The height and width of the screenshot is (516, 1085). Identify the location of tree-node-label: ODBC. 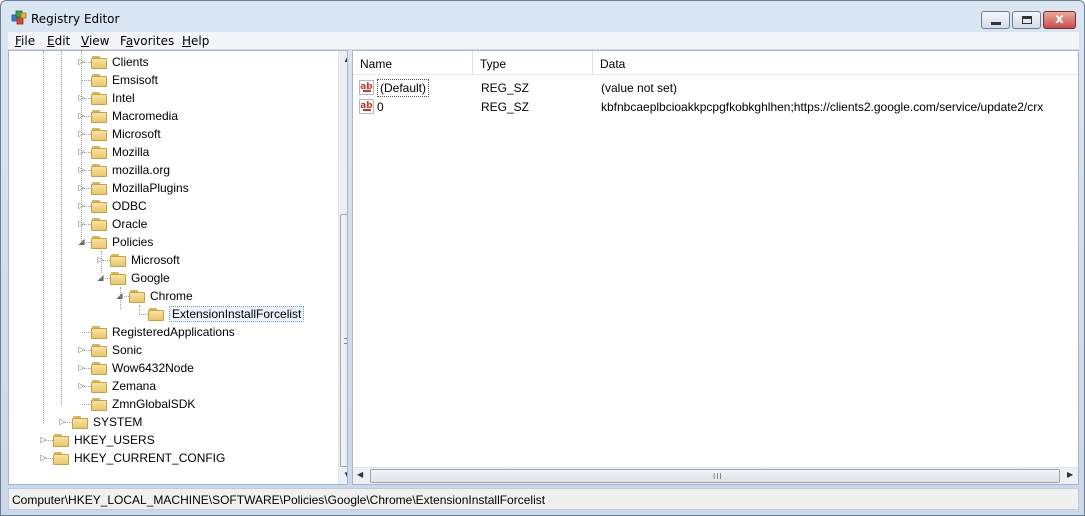
(129, 206).